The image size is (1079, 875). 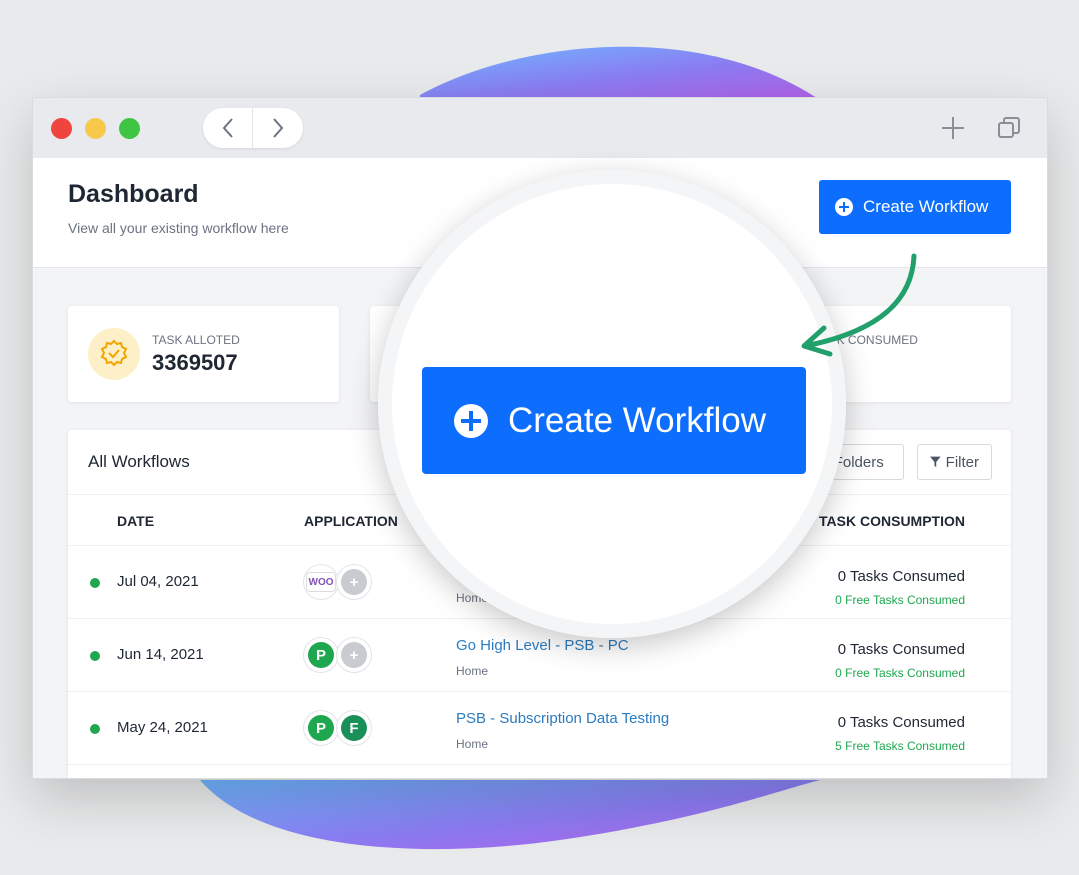 I want to click on filter-button: Filter, so click(x=954, y=462).